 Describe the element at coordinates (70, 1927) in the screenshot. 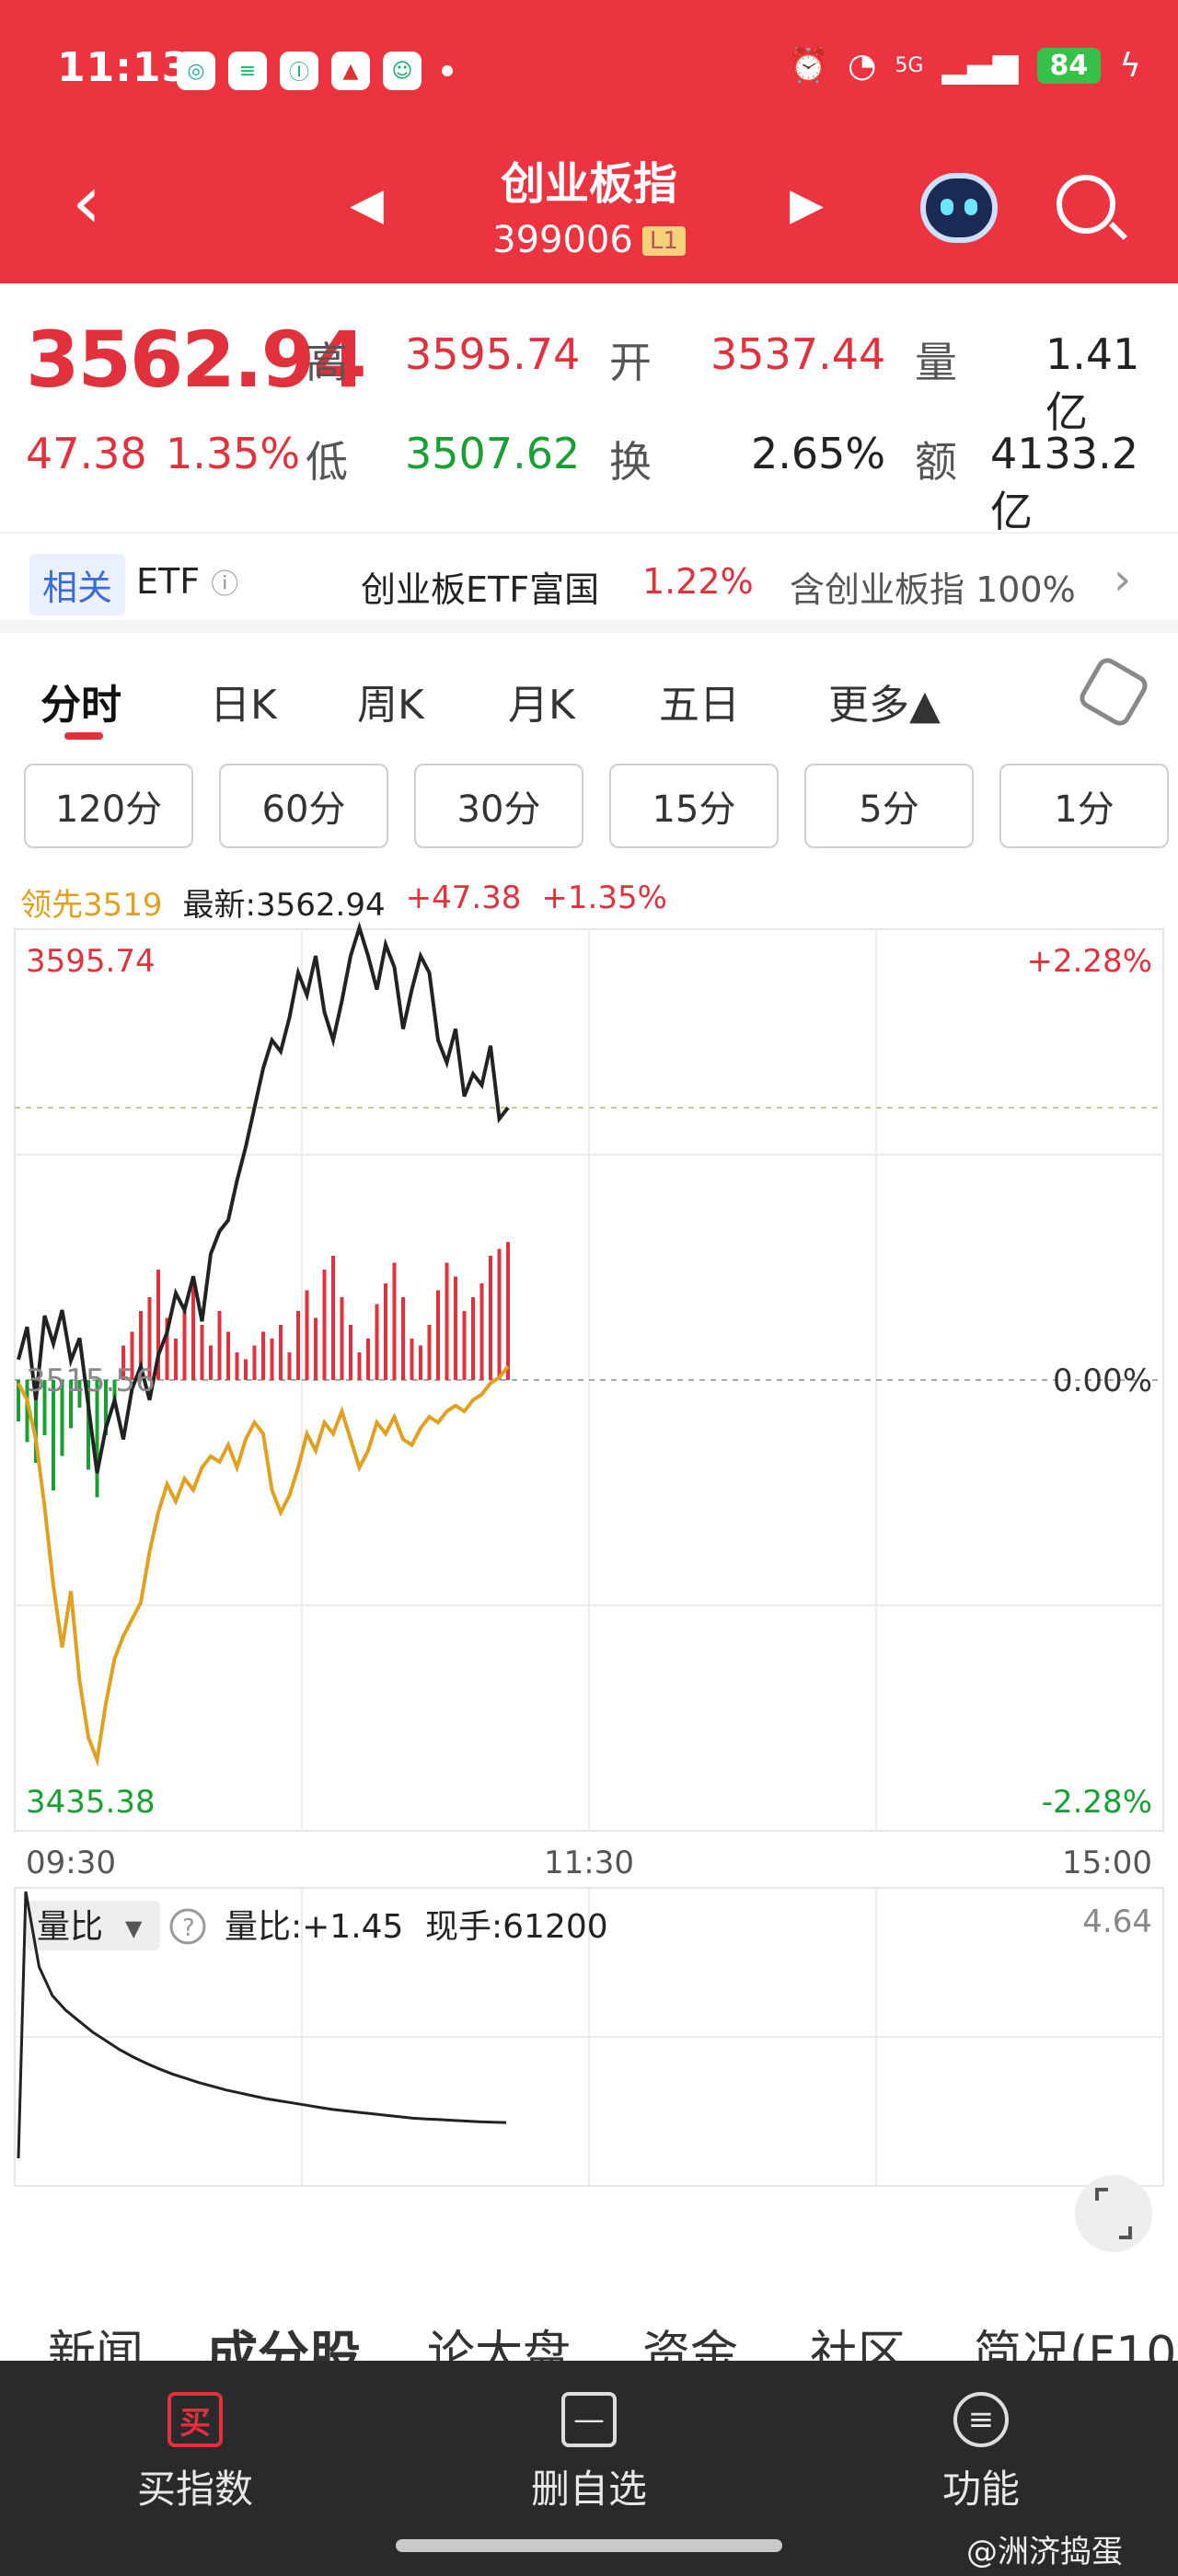

I see `vol-ratio-label: 量比` at that location.